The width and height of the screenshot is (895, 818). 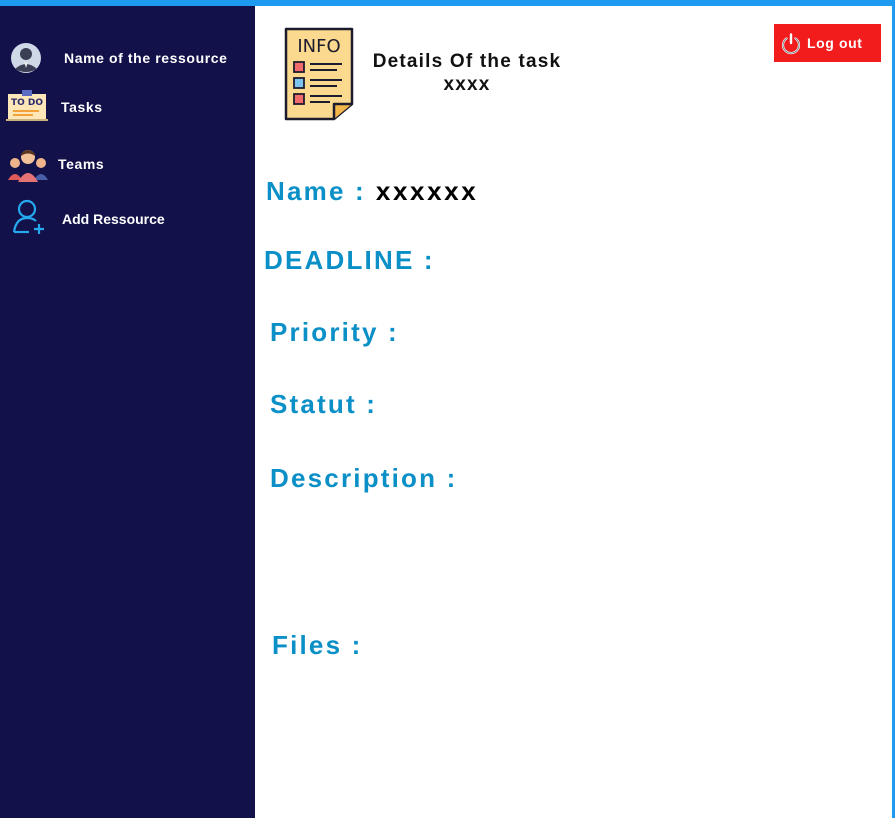 I want to click on sidebar-item-label: Teams, so click(x=81, y=164).